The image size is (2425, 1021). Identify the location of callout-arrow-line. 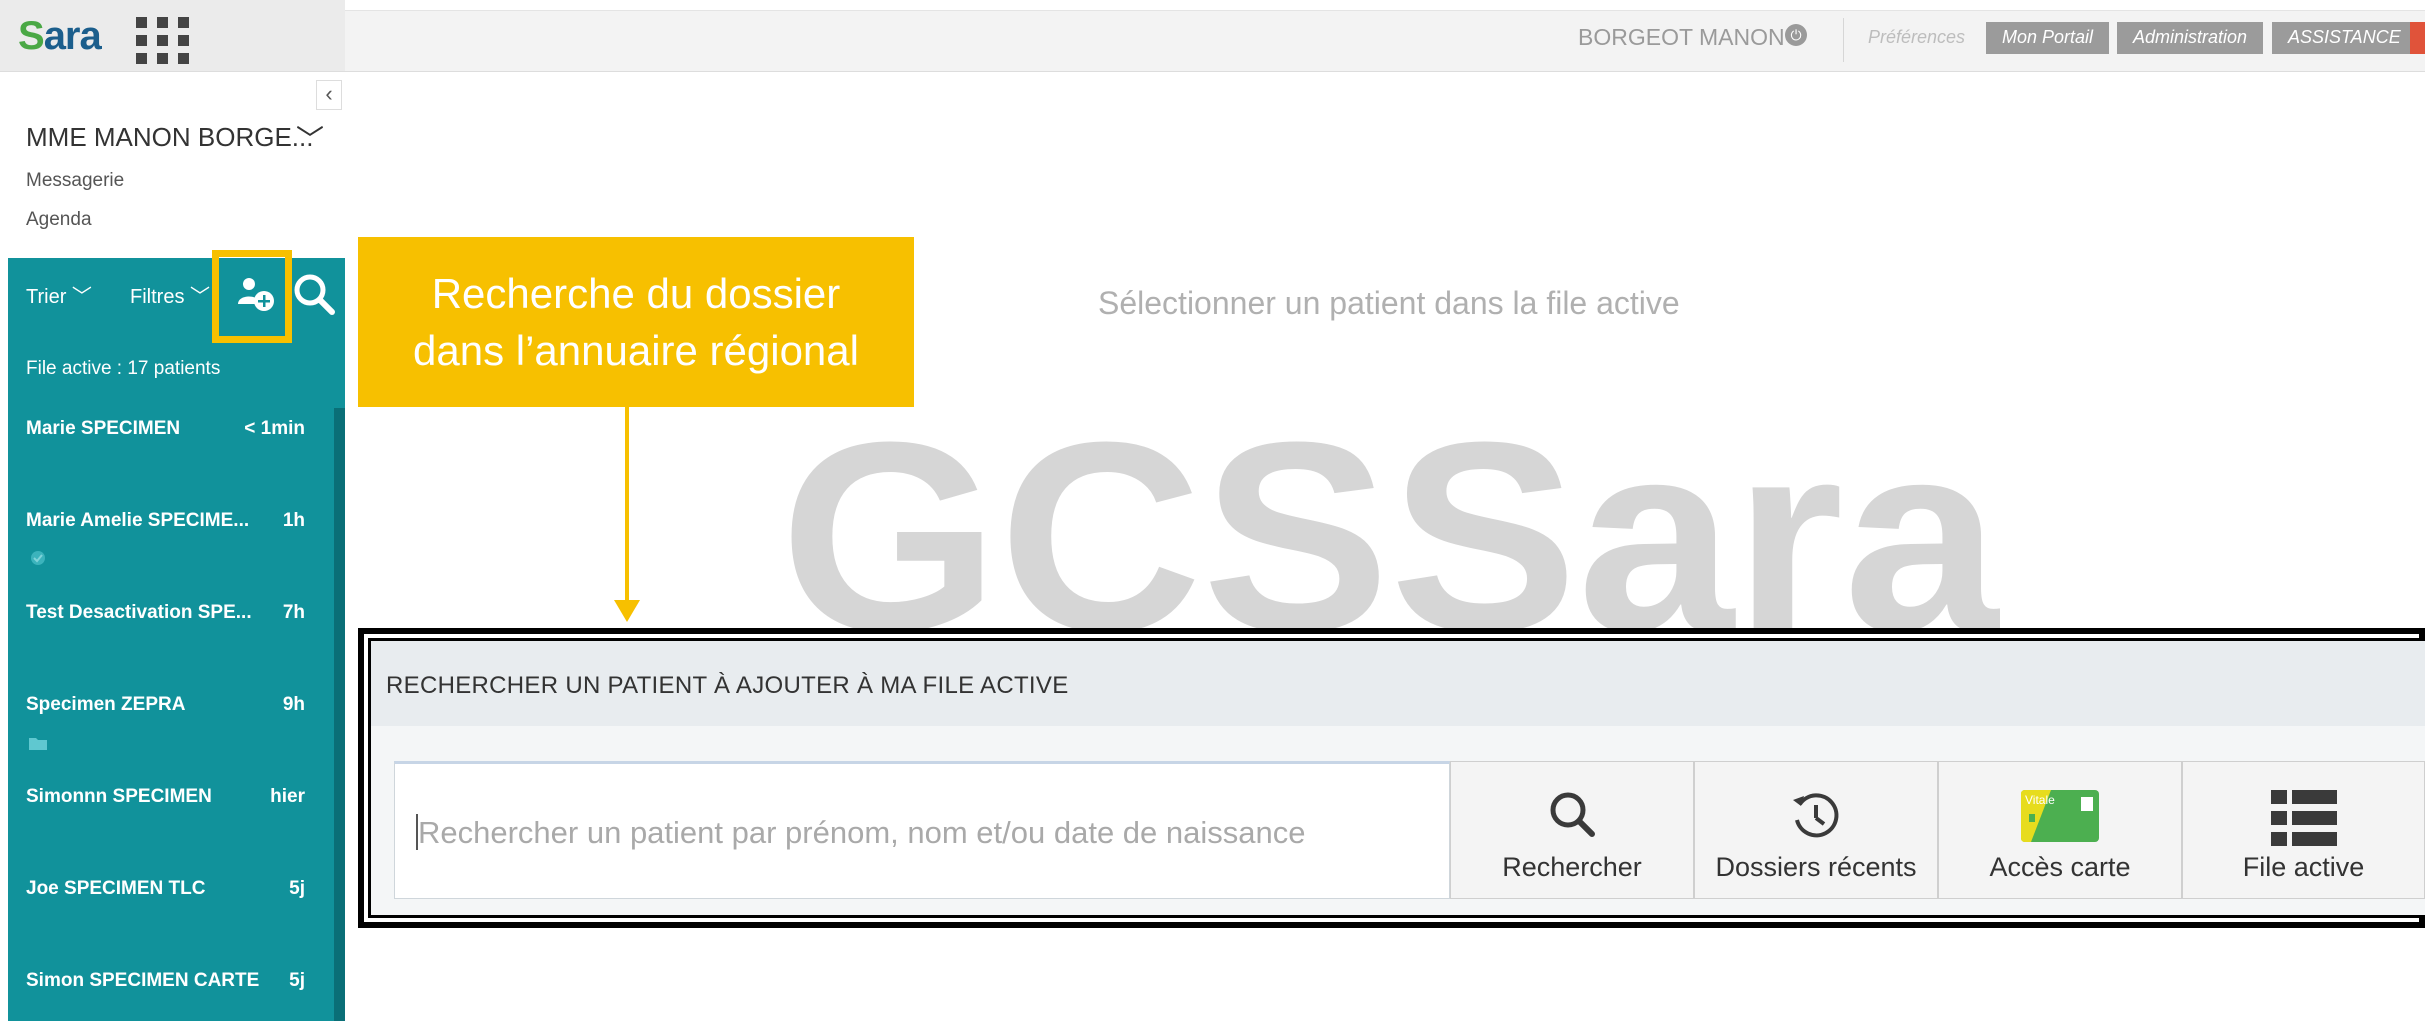
(627, 506).